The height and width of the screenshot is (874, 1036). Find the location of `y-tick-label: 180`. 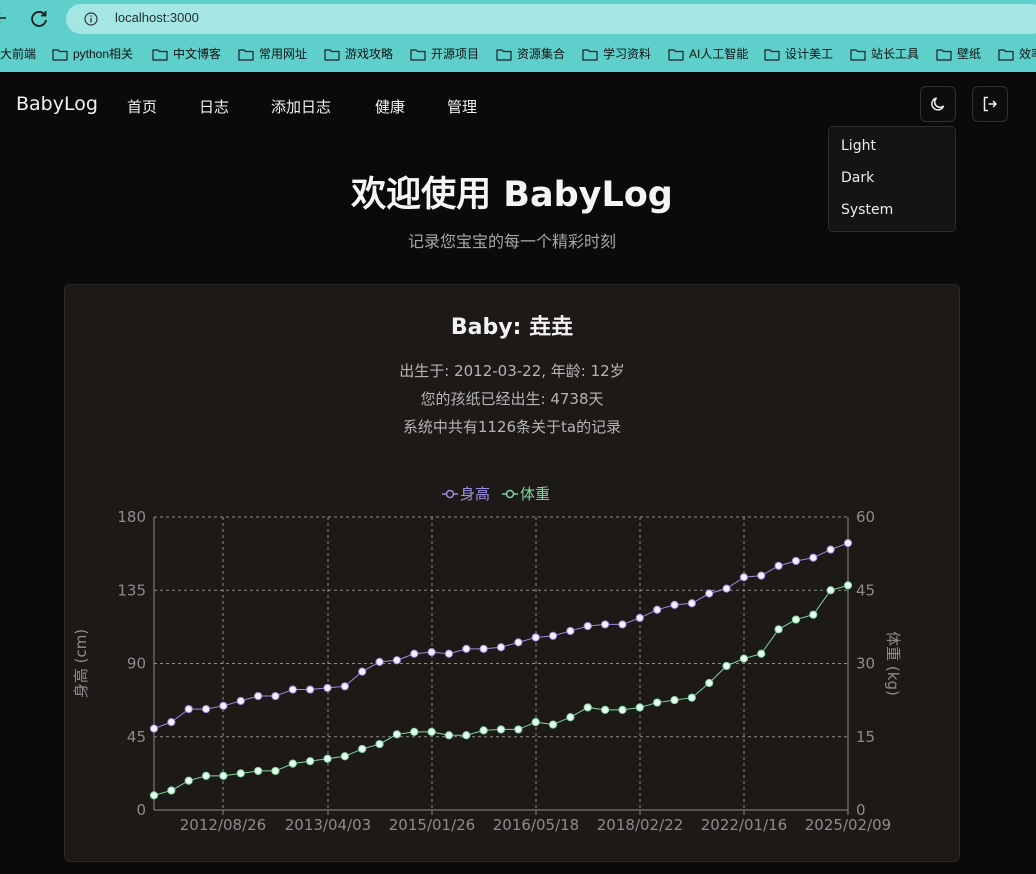

y-tick-label: 180 is located at coordinates (131, 517).